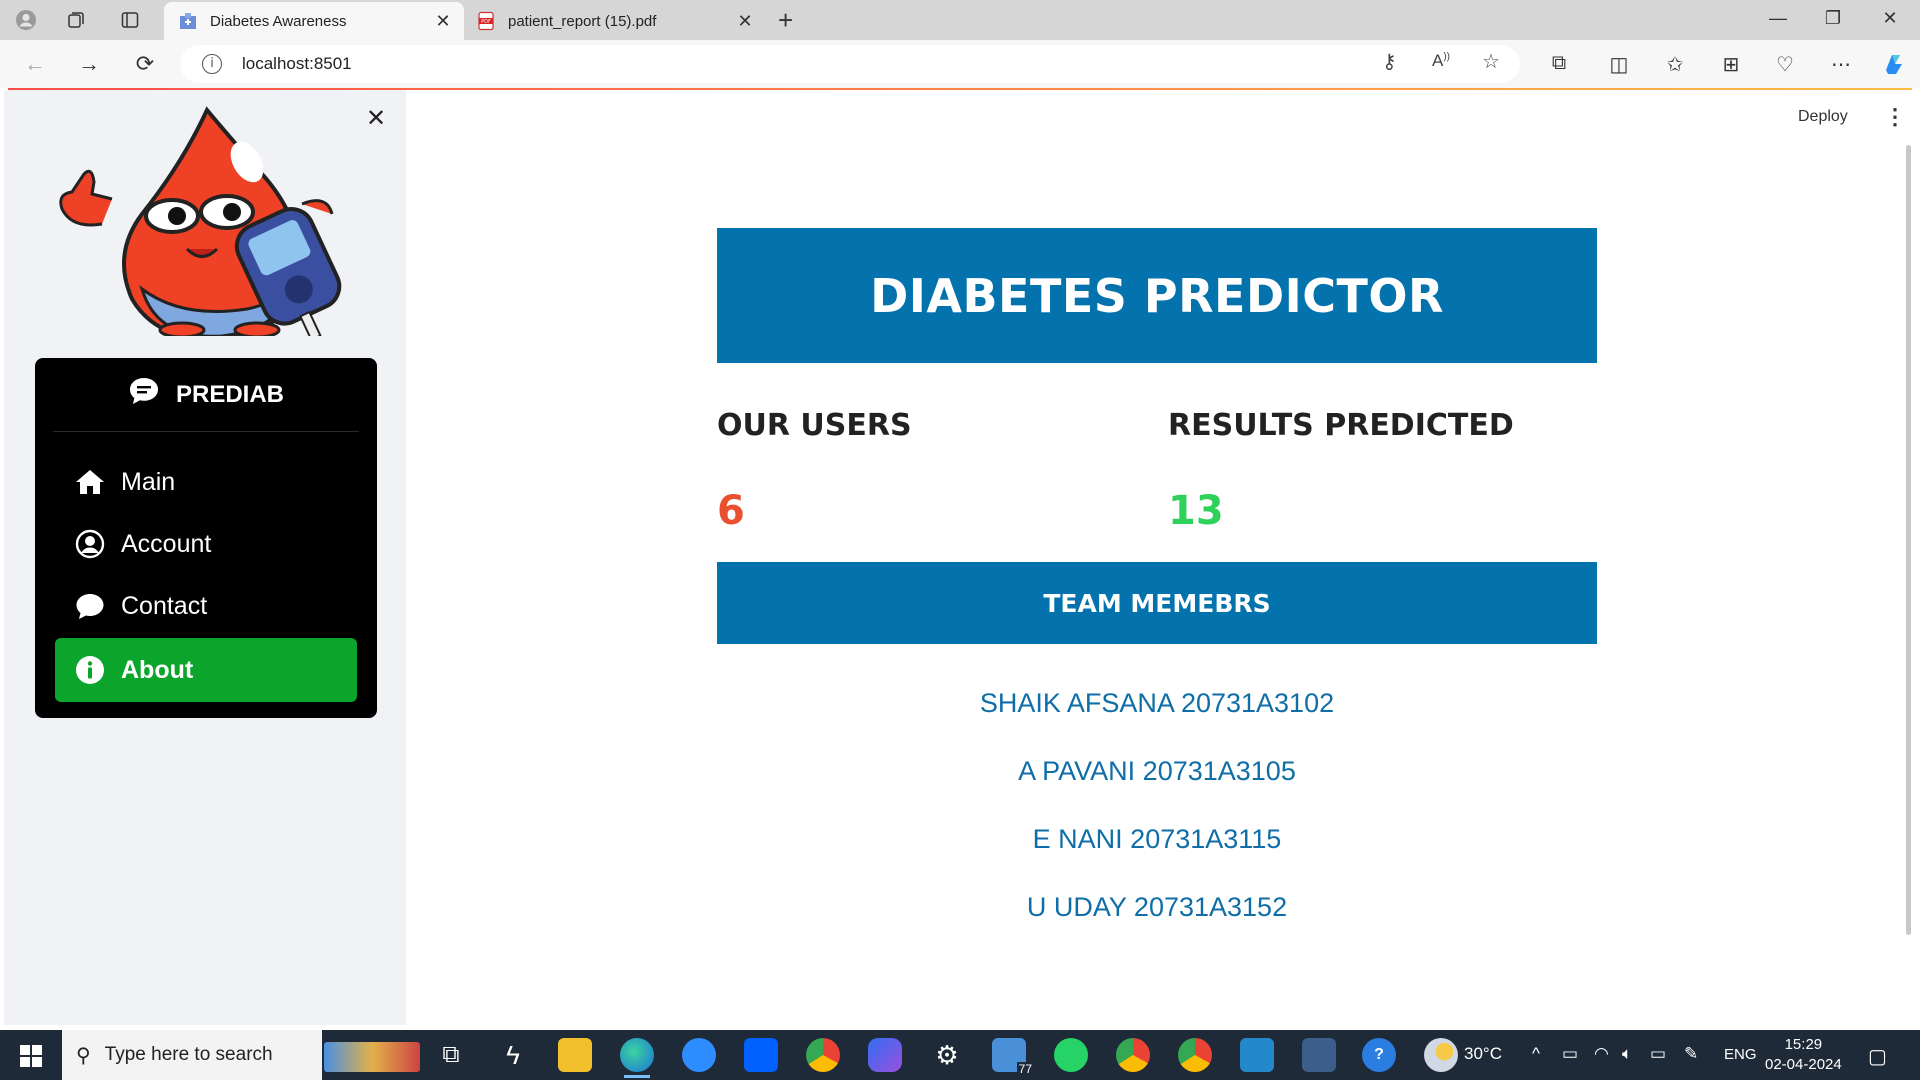 The image size is (1920, 1080). Describe the element at coordinates (1785, 64) in the screenshot. I see `browser-essentials-icon: ♡` at that location.